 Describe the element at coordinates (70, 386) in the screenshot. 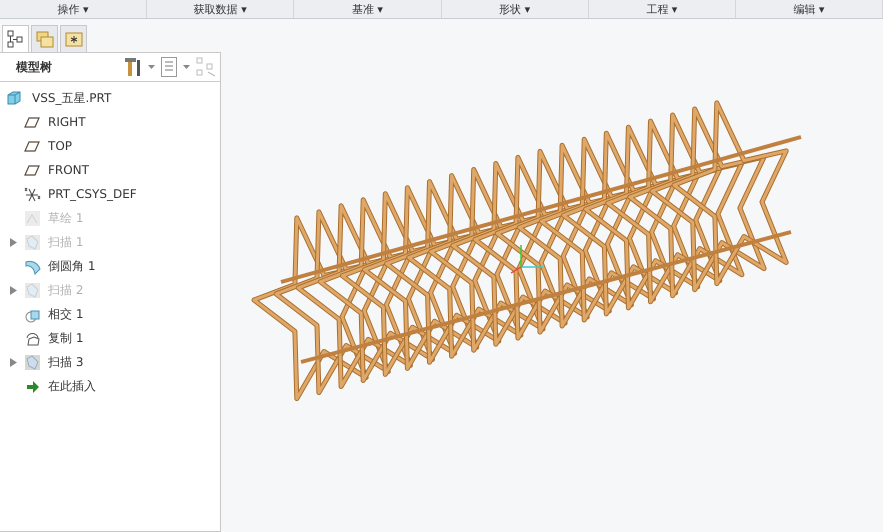

I see `tree-item: 在此插入` at that location.